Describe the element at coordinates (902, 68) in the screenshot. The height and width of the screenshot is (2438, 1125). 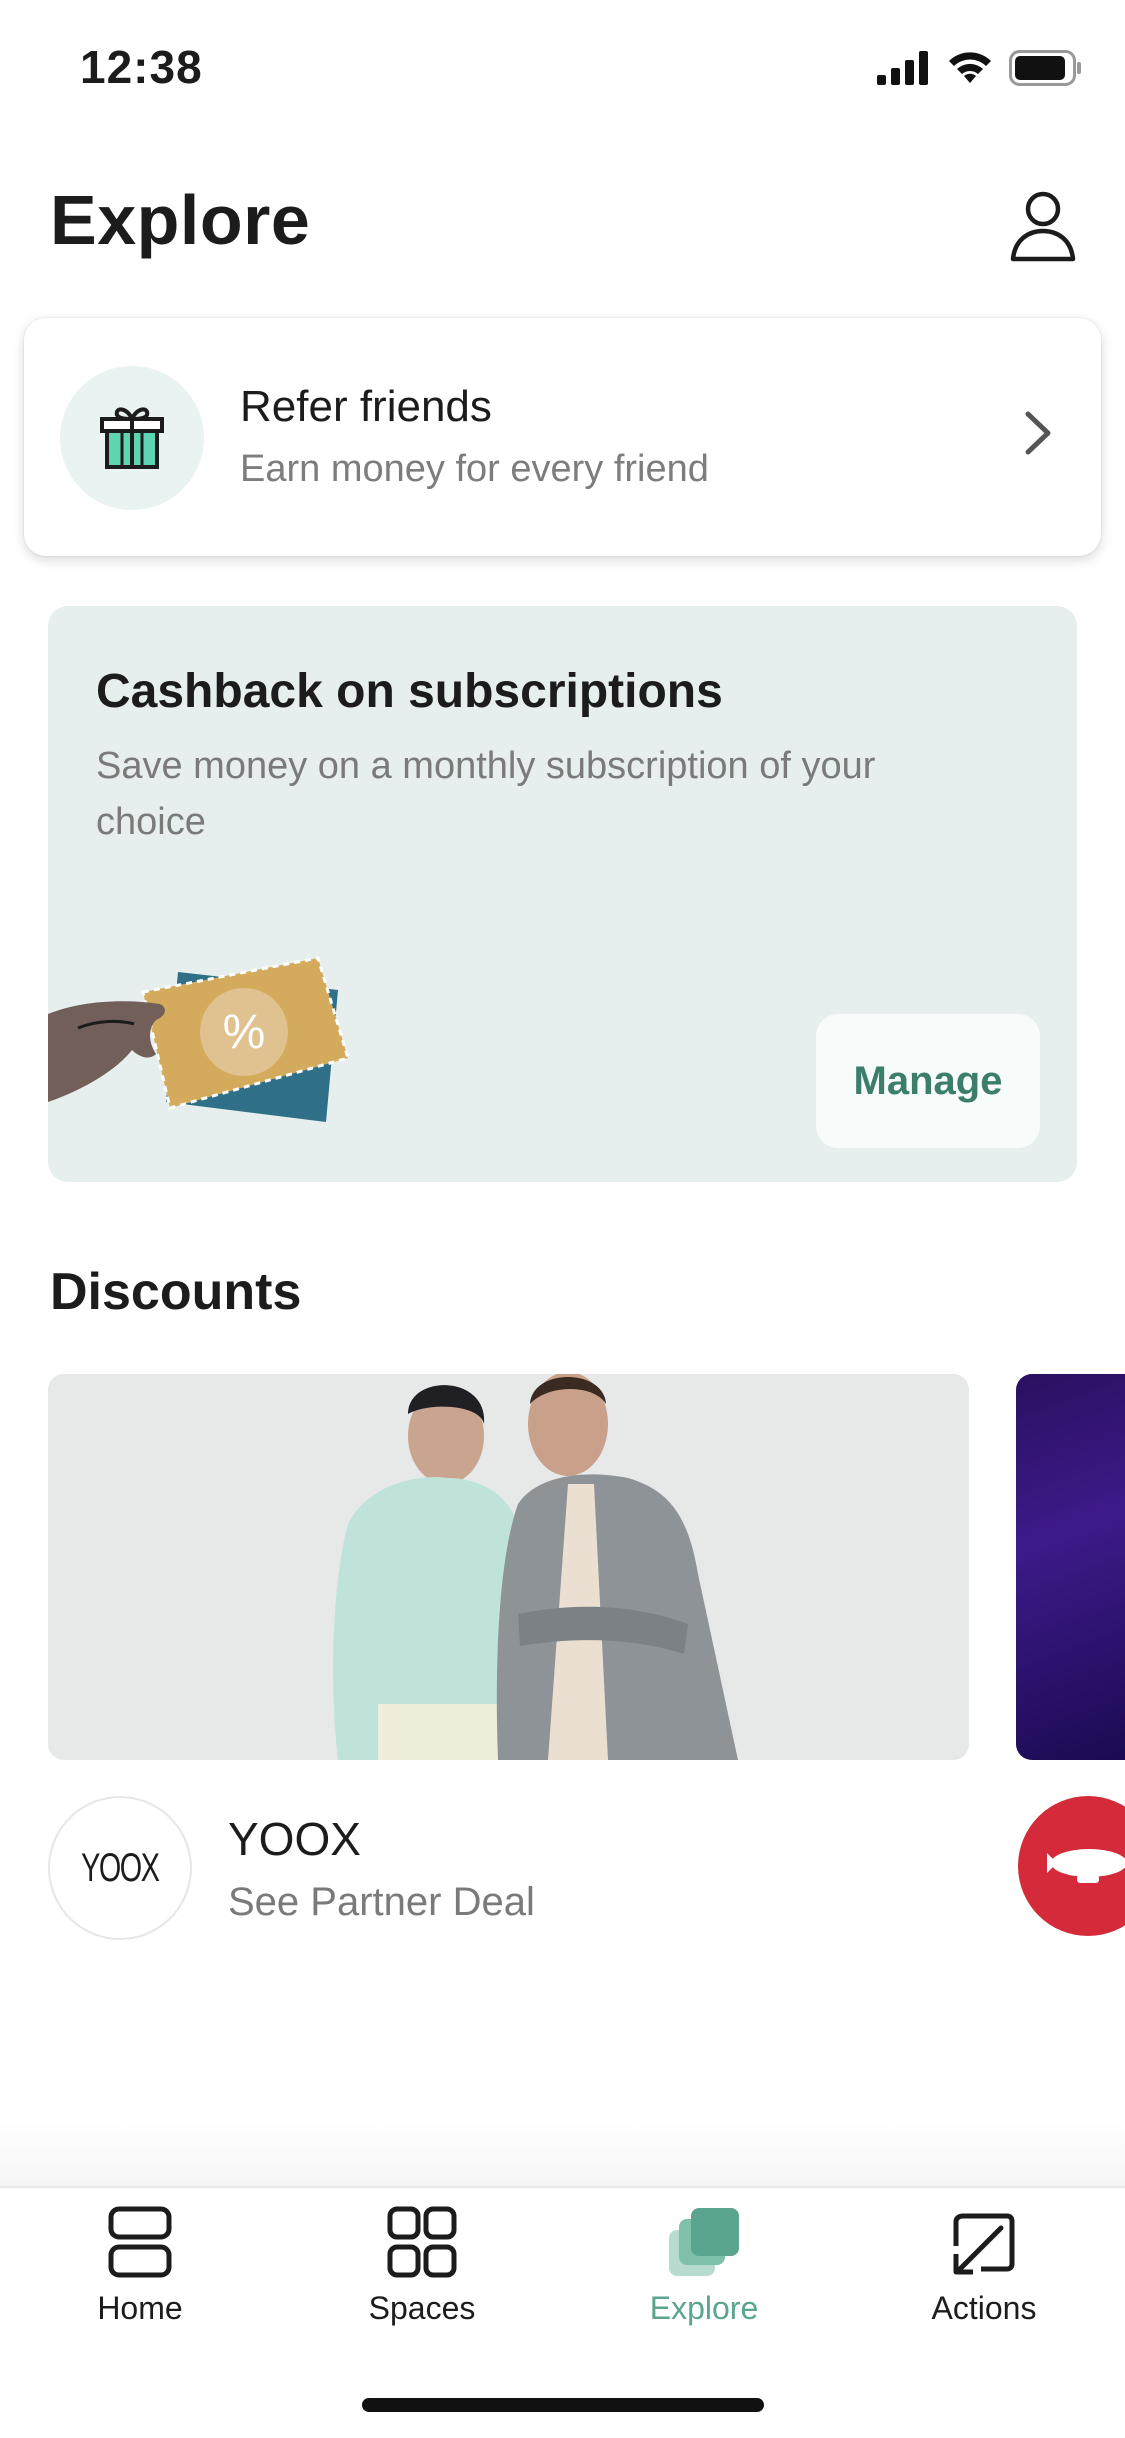
I see `signal-icon` at that location.